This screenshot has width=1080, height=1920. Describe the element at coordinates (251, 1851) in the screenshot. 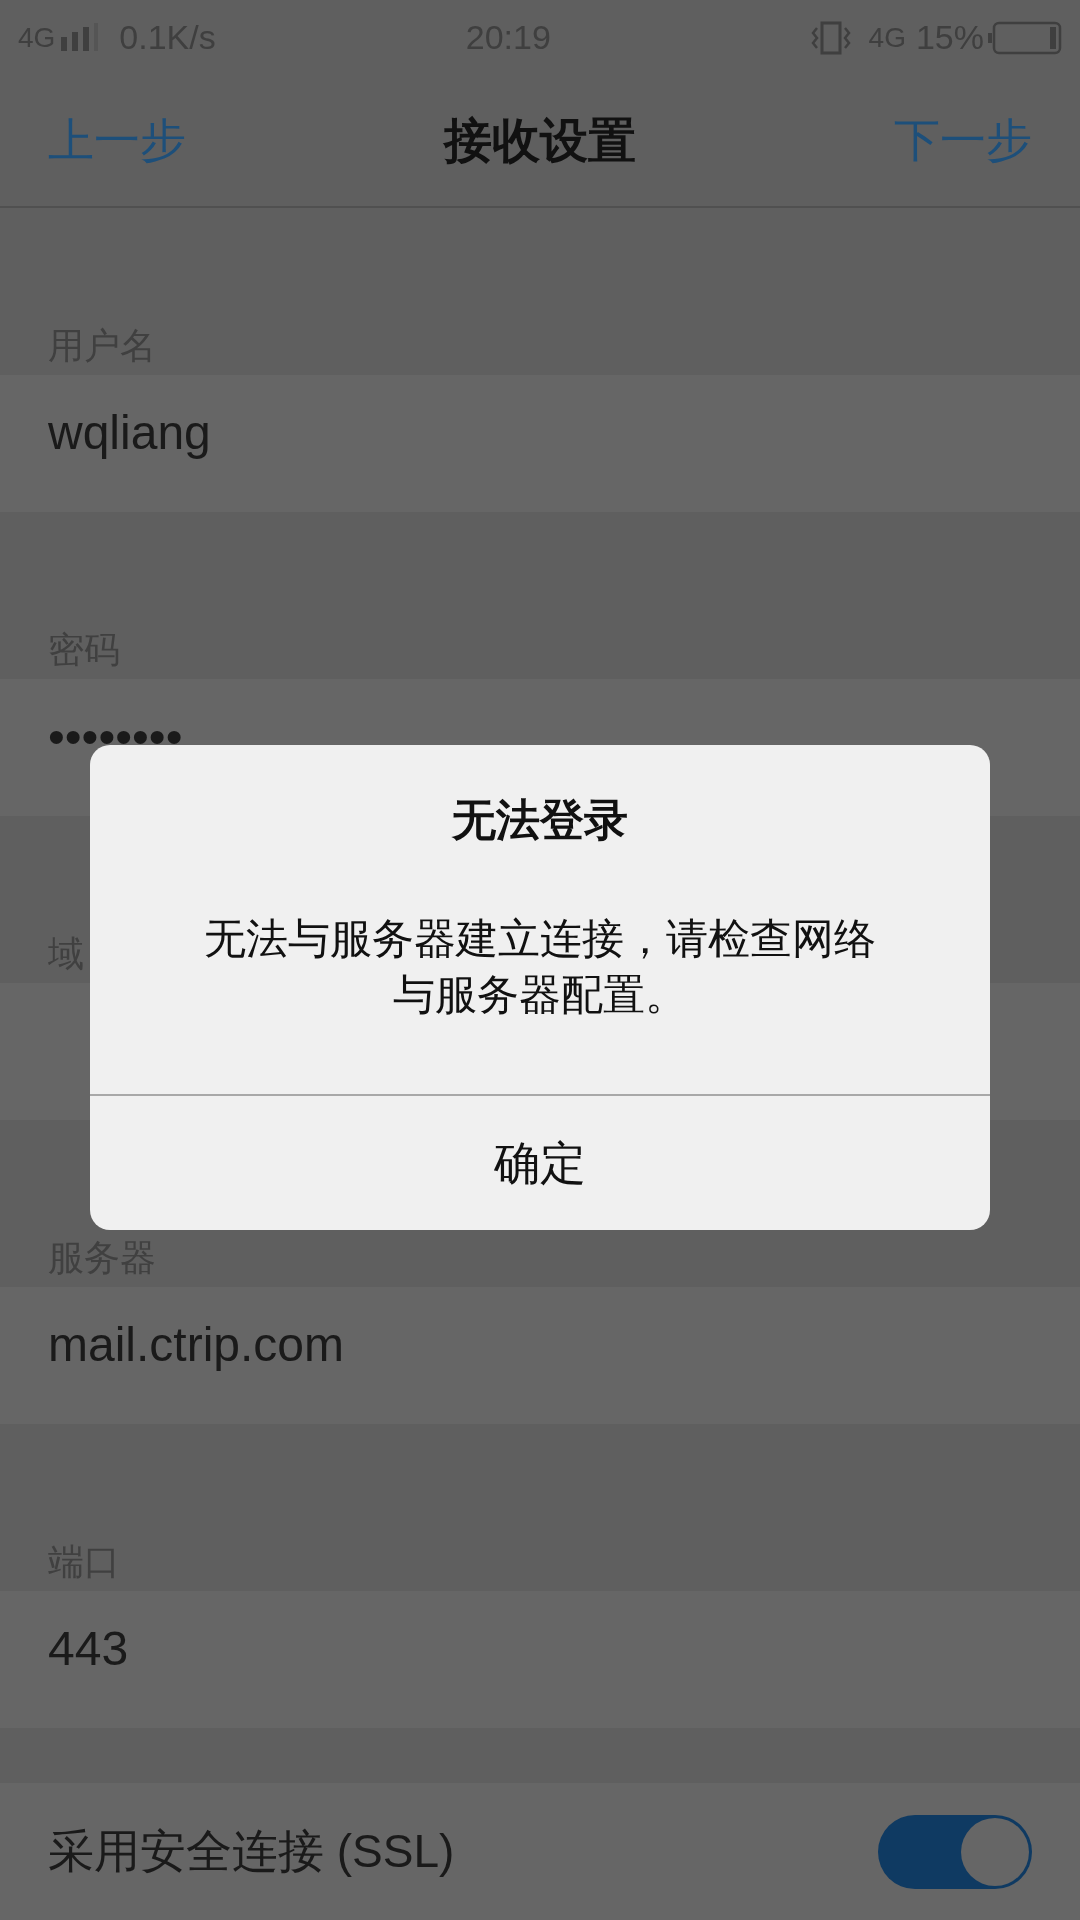

I see `ssl-label: 采用安全连接 (SSL)` at that location.